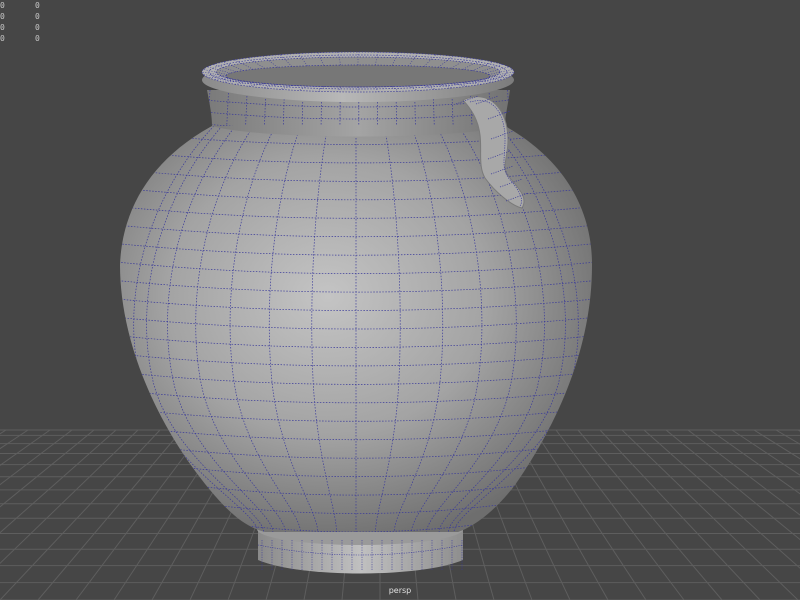  I want to click on hud-readout: 0 0 0 0 0 0 0 0, so click(30, 22).